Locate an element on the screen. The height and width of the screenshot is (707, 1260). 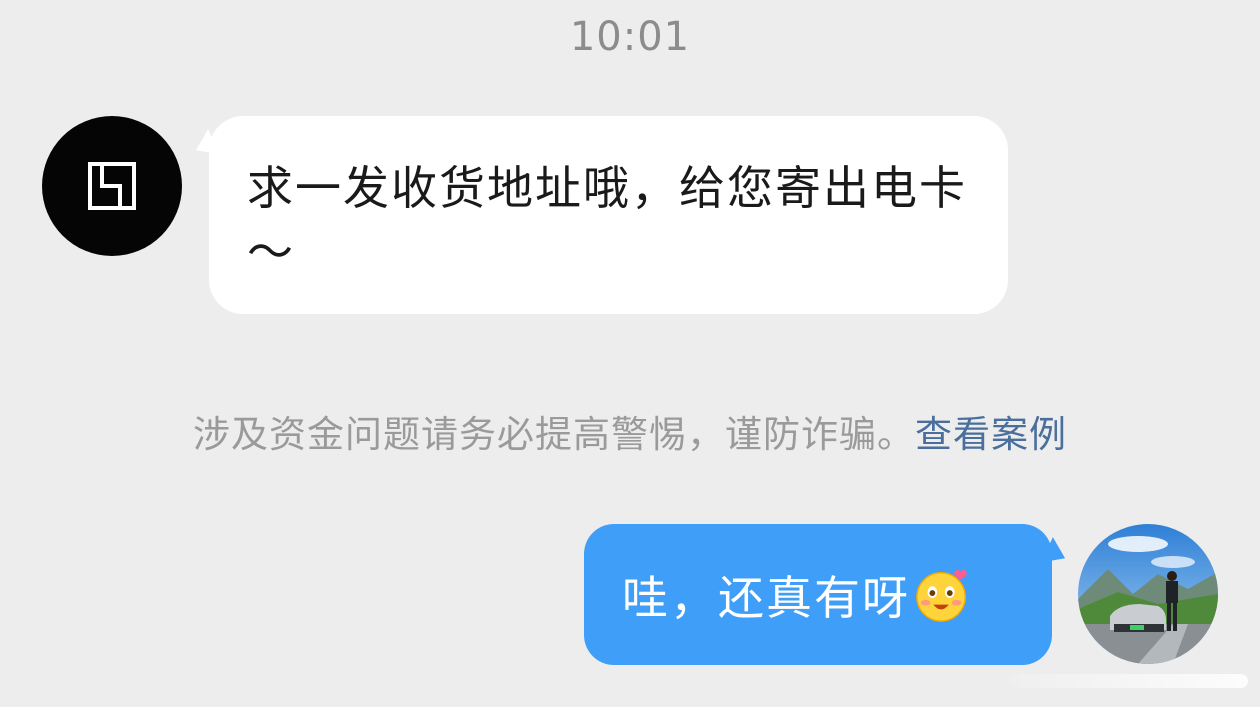
contact-avatar is located at coordinates (112, 186).